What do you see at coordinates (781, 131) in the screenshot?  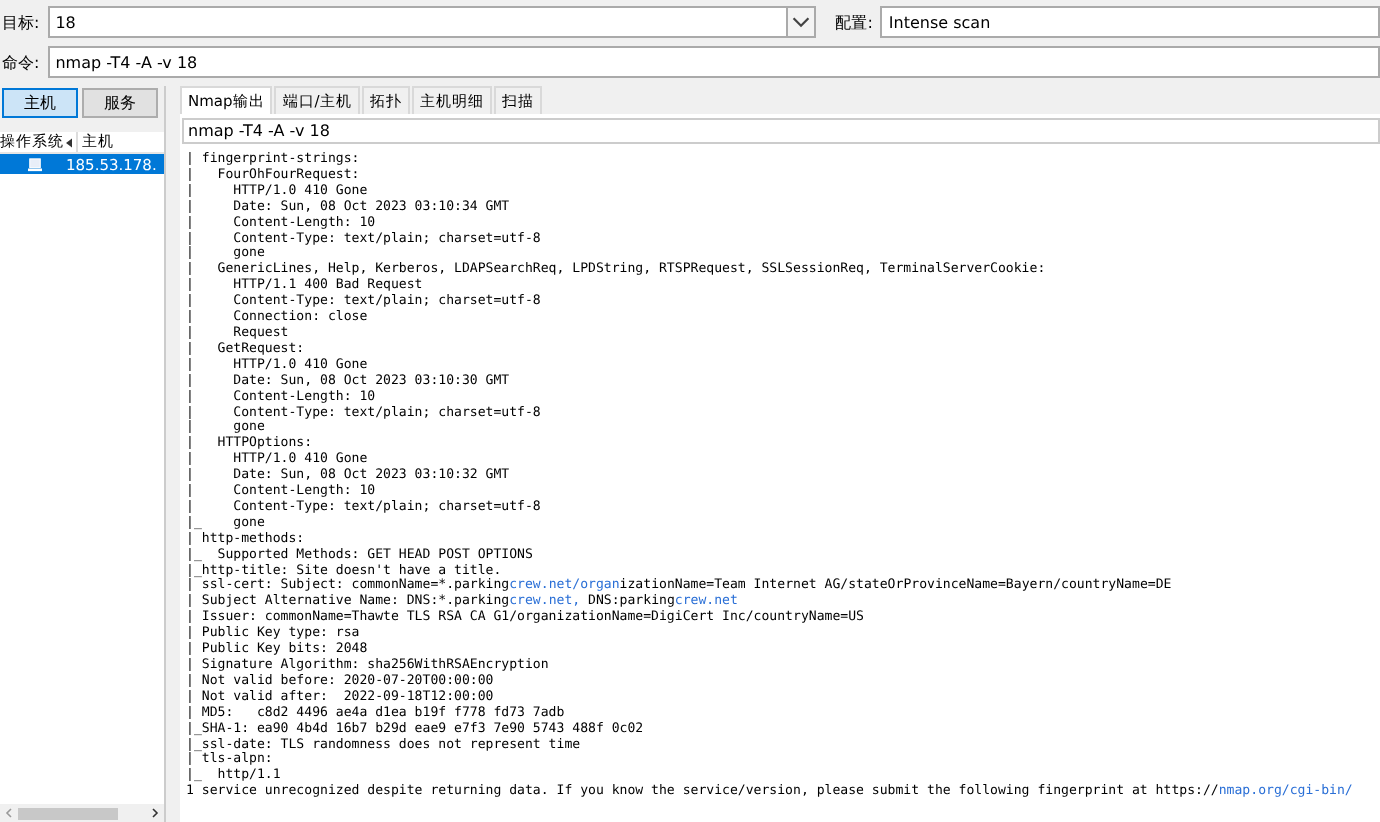 I see `output-command-field: nmap -T4 -A -v 18` at bounding box center [781, 131].